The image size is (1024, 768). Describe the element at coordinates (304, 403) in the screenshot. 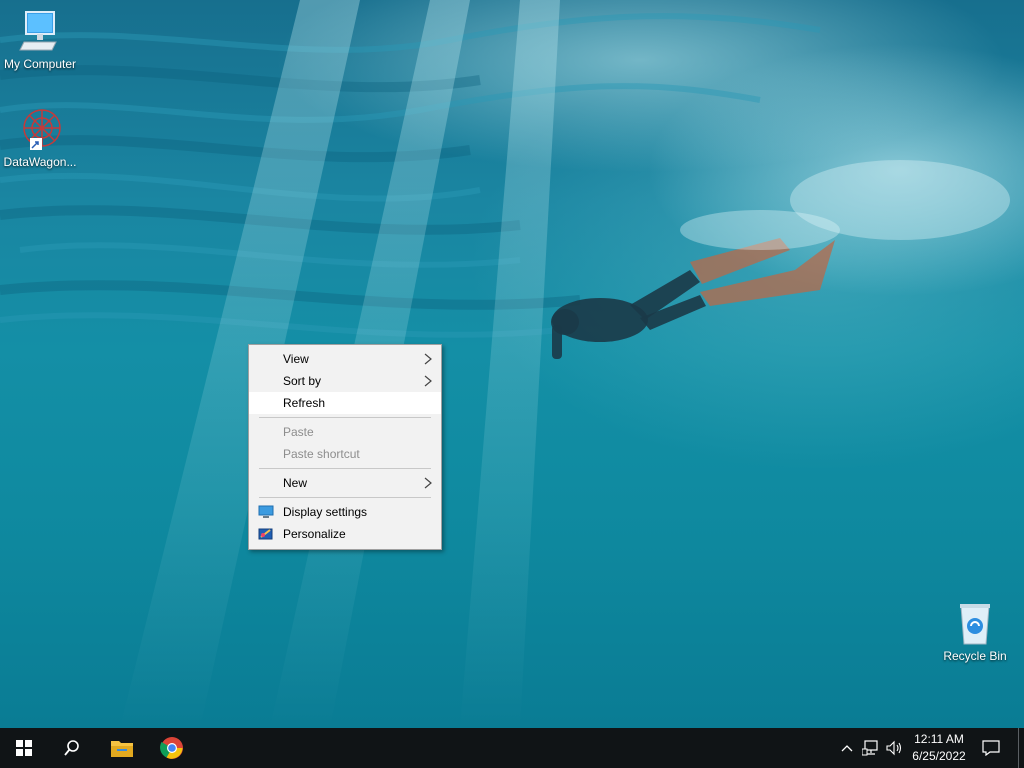

I see `menu-item-label: Refresh` at that location.